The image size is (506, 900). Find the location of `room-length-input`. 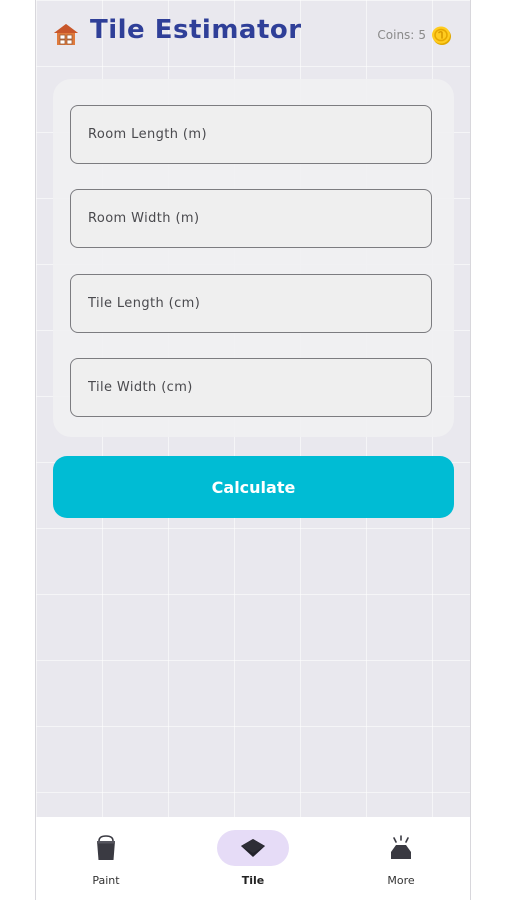

room-length-input is located at coordinates (251, 134).